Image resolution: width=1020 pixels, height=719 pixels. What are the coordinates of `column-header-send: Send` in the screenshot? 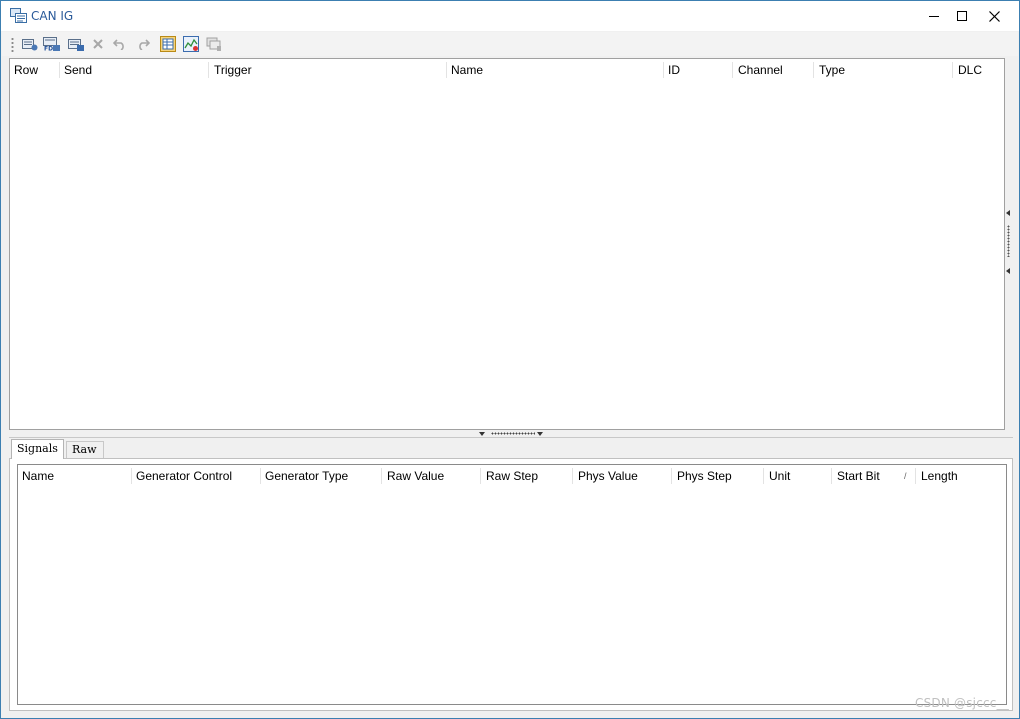 It's located at (76, 70).